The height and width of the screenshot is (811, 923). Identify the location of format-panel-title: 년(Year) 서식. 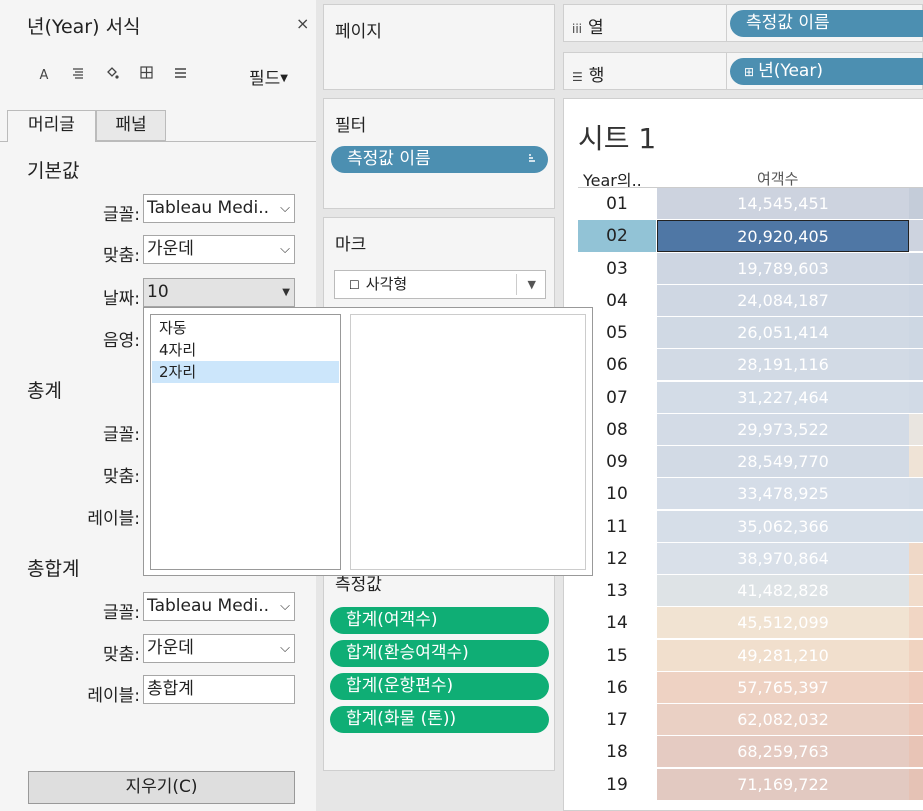
(84, 27).